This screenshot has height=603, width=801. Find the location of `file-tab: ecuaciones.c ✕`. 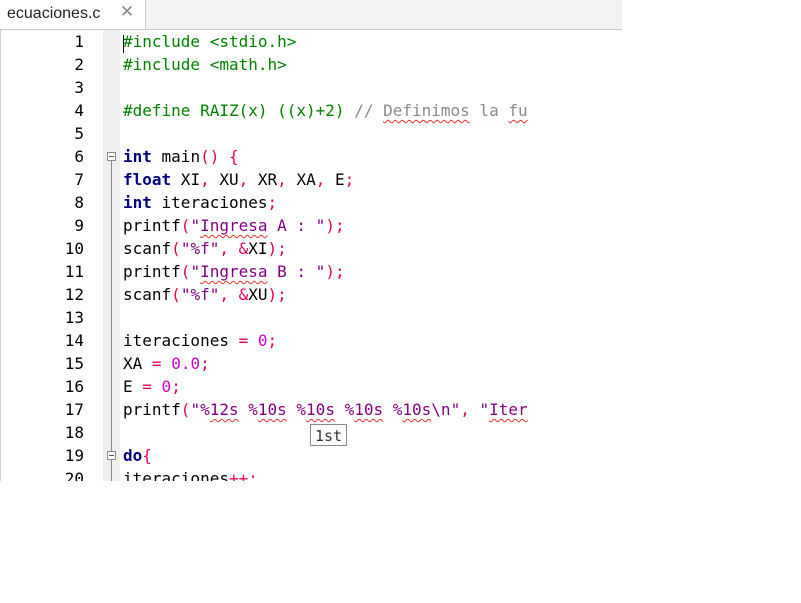

file-tab: ecuaciones.c ✕ is located at coordinates (73, 14).